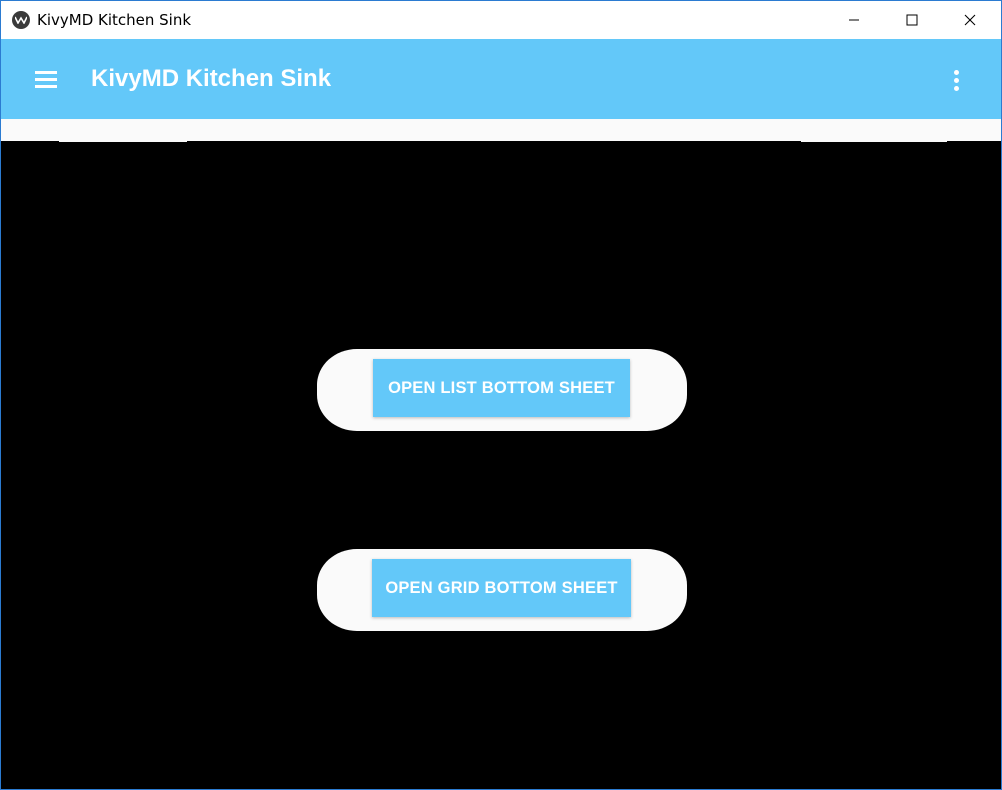 The image size is (1002, 790). What do you see at coordinates (114, 20) in the screenshot?
I see `window-title: KivyMD Kitchen Sink` at bounding box center [114, 20].